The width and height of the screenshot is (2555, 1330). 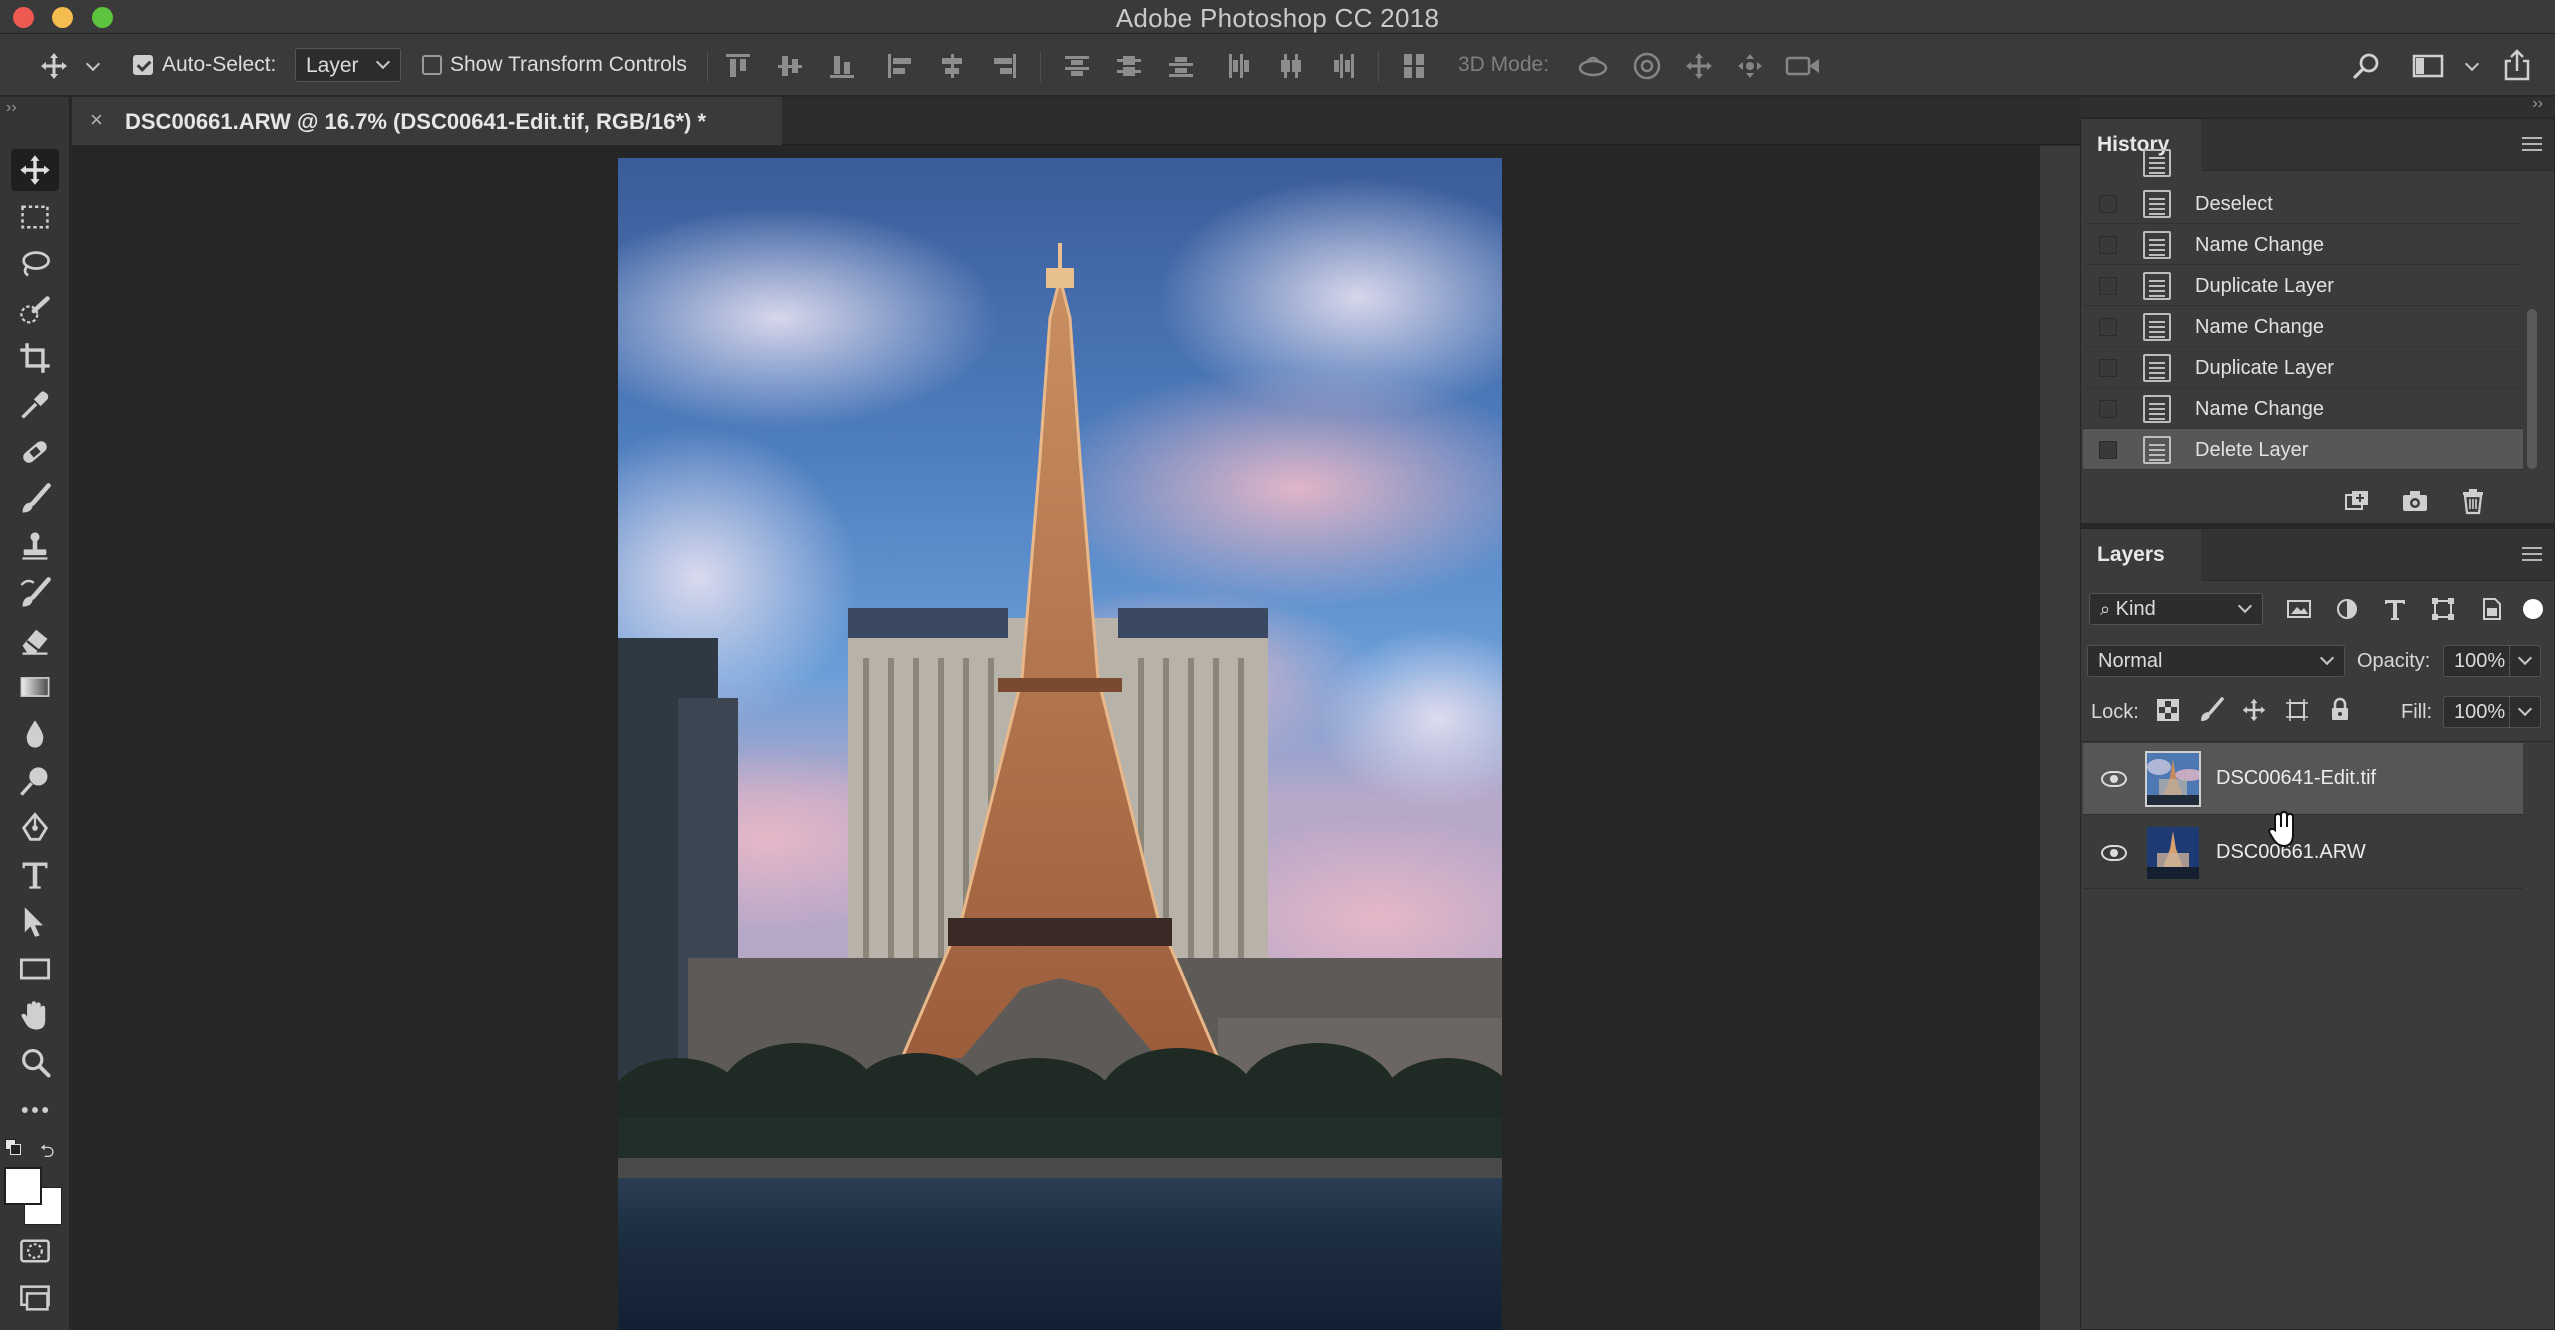 I want to click on rectangle-tool-icon, so click(x=35, y=969).